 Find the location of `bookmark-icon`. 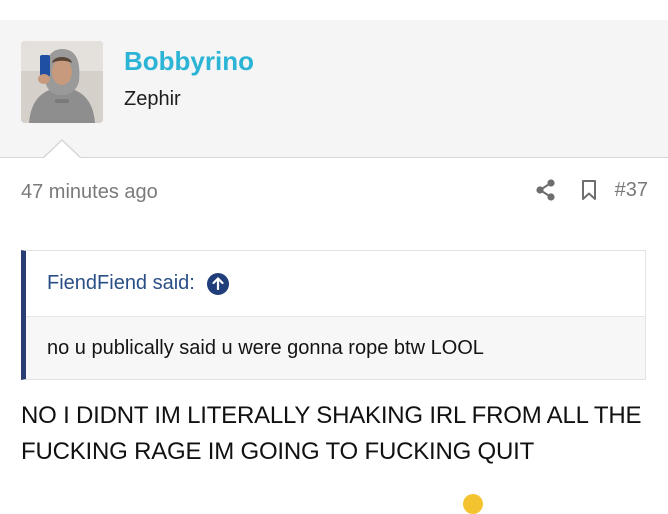

bookmark-icon is located at coordinates (589, 190).